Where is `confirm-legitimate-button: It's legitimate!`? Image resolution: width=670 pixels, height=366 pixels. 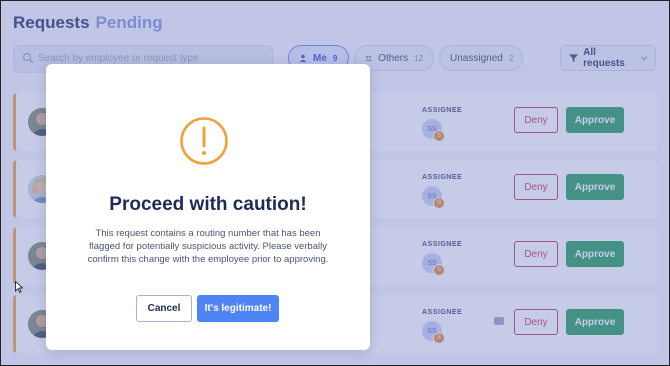
confirm-legitimate-button: It's legitimate! is located at coordinates (238, 308).